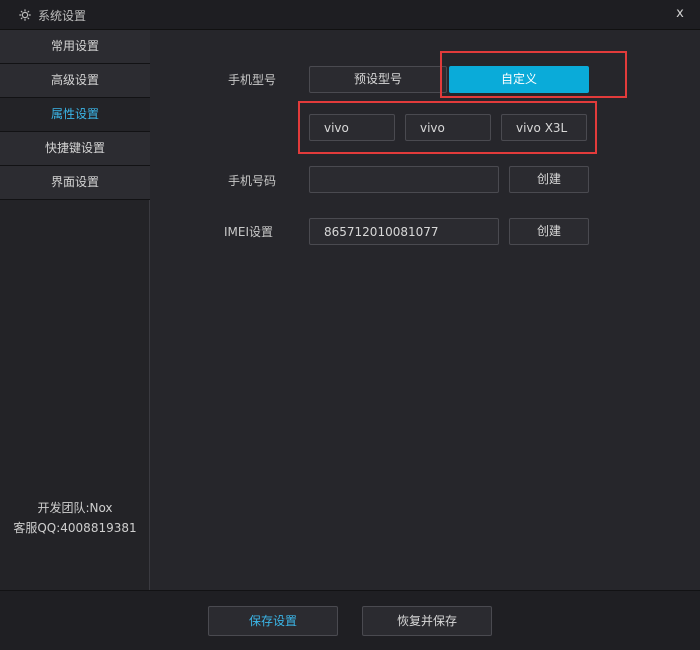 The image size is (700, 650). I want to click on sidebar-item-interface: 界面设置, so click(75, 183).